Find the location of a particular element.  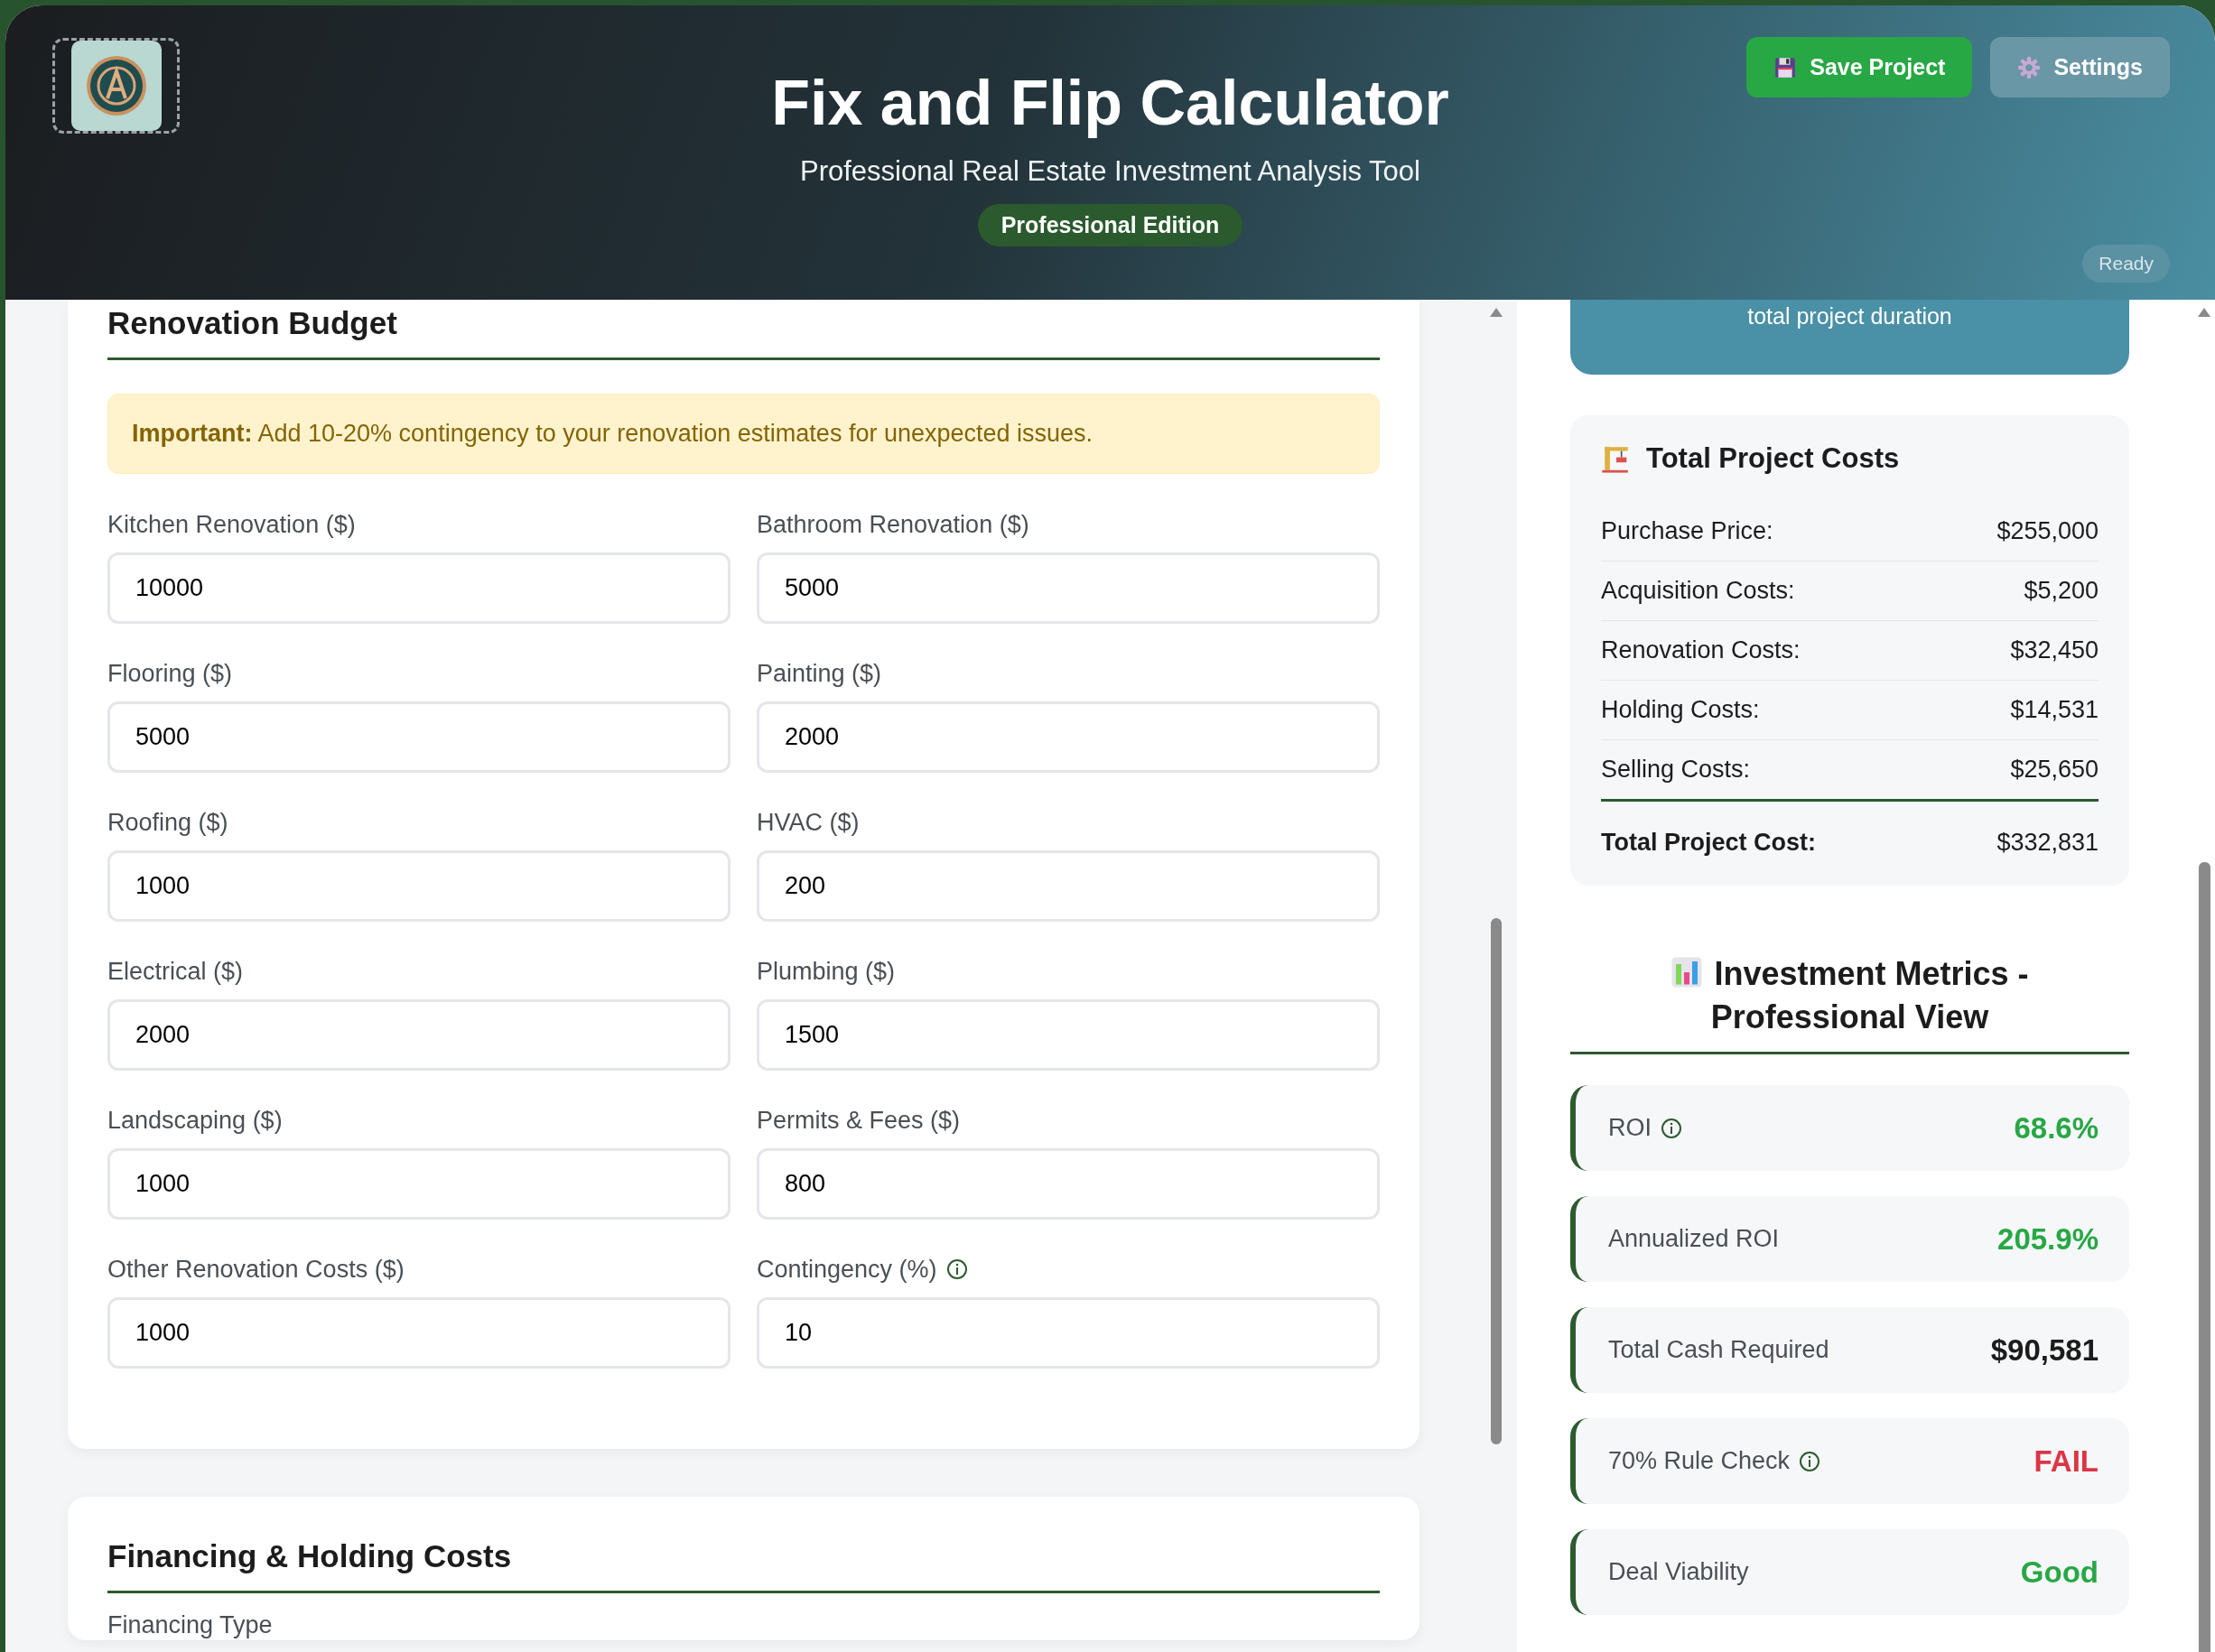

field-label: Roofing ($) is located at coordinates (167, 822).